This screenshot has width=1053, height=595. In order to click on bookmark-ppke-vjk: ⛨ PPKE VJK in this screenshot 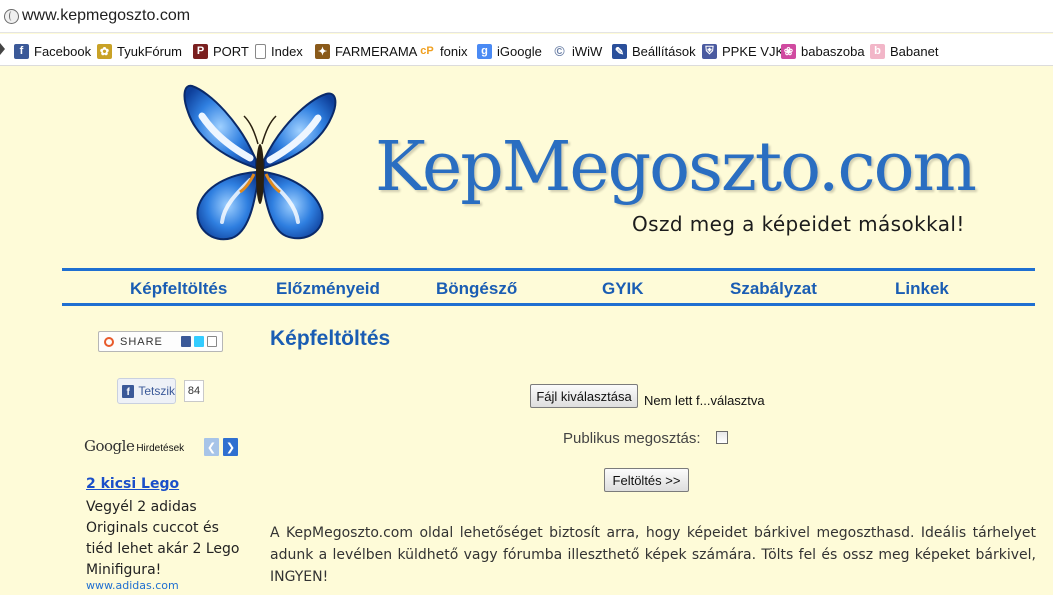, I will do `click(743, 51)`.